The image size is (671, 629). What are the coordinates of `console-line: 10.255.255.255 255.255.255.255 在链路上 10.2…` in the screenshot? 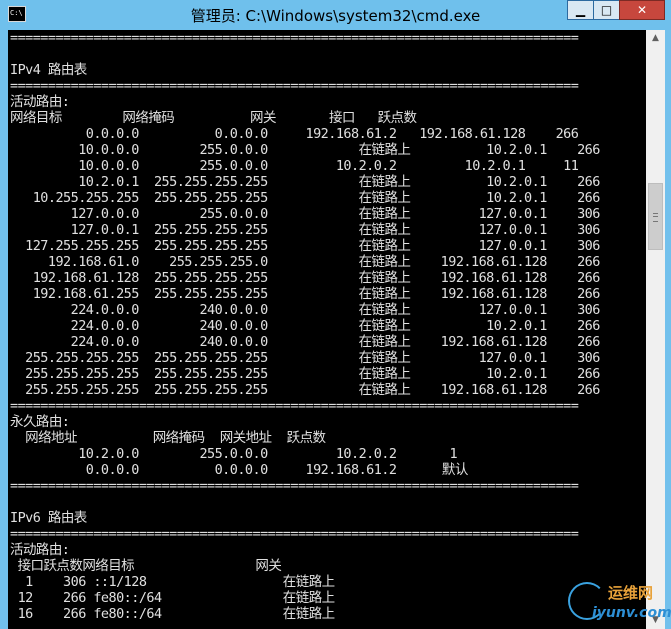 It's located at (305, 198).